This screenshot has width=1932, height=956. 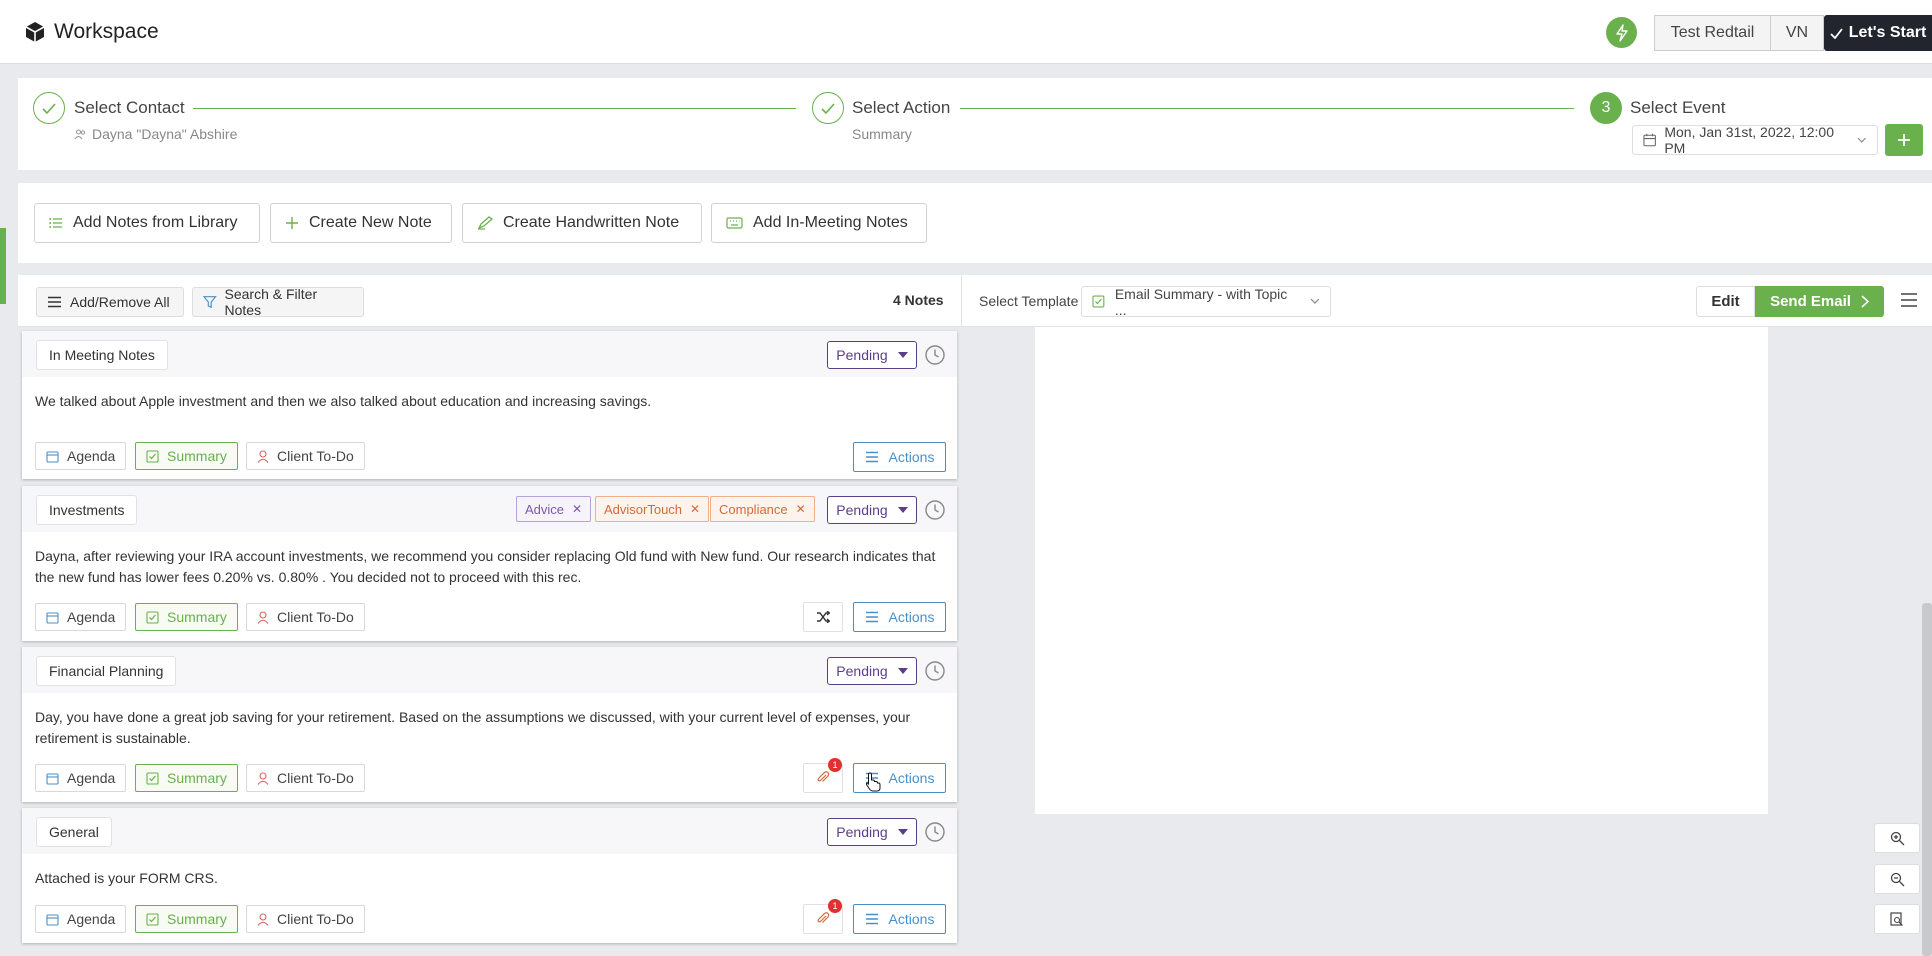 What do you see at coordinates (734, 223) in the screenshot?
I see `keyboard-icon` at bounding box center [734, 223].